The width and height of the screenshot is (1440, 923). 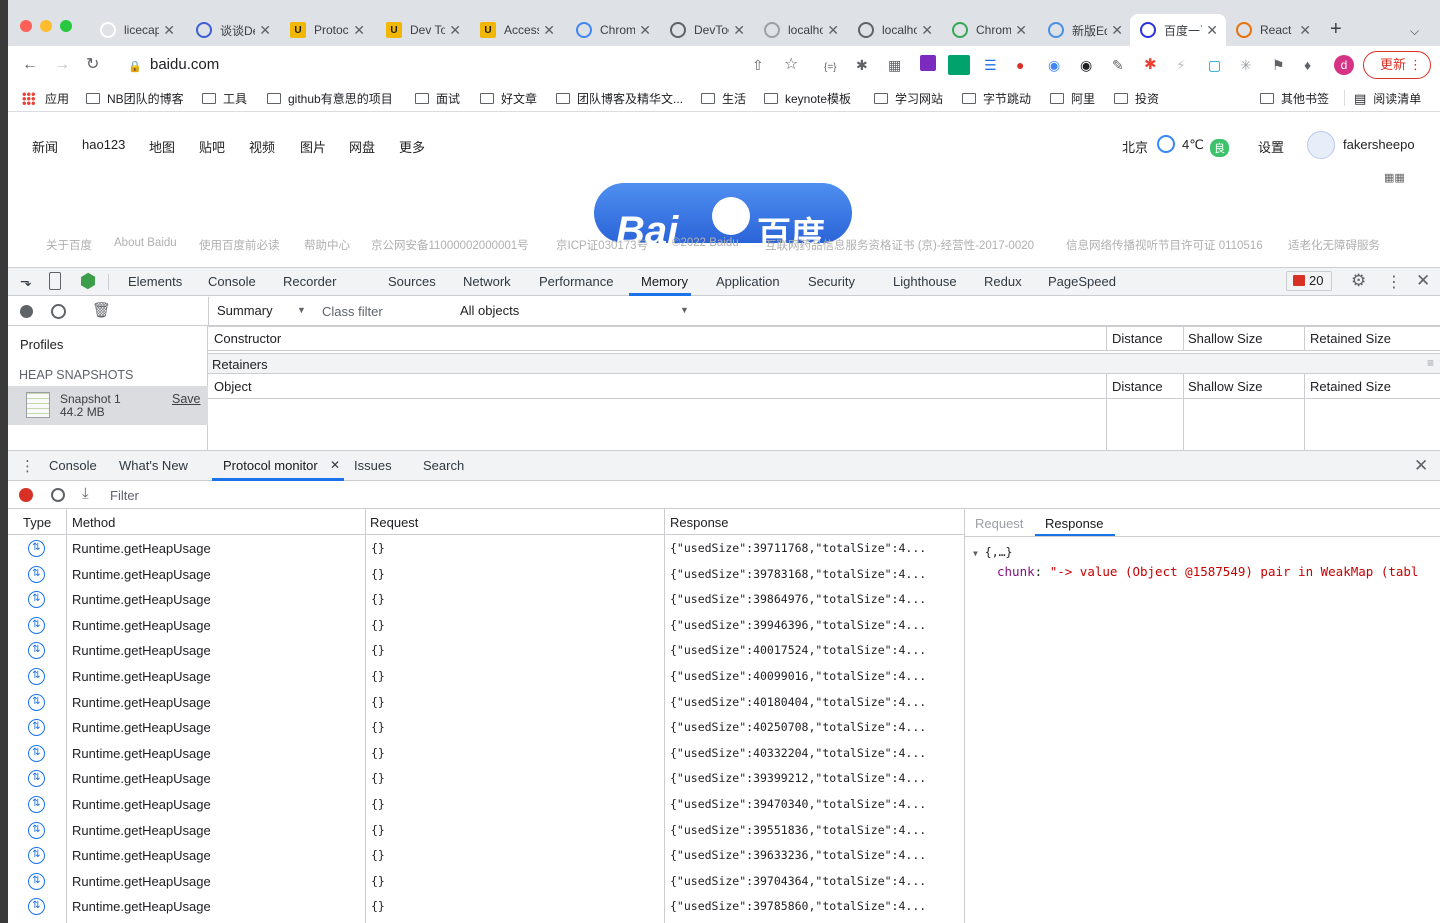 I want to click on minimize-window-button, so click(x=46, y=26).